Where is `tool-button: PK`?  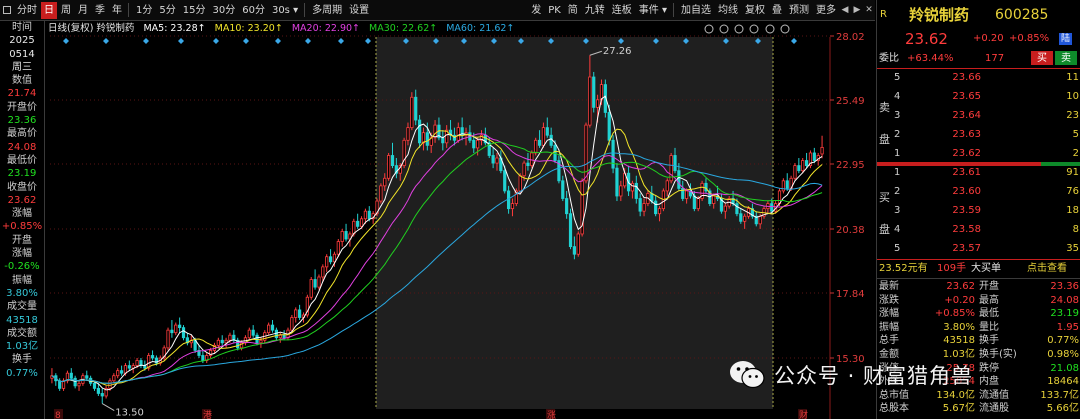 tool-button: PK is located at coordinates (554, 10).